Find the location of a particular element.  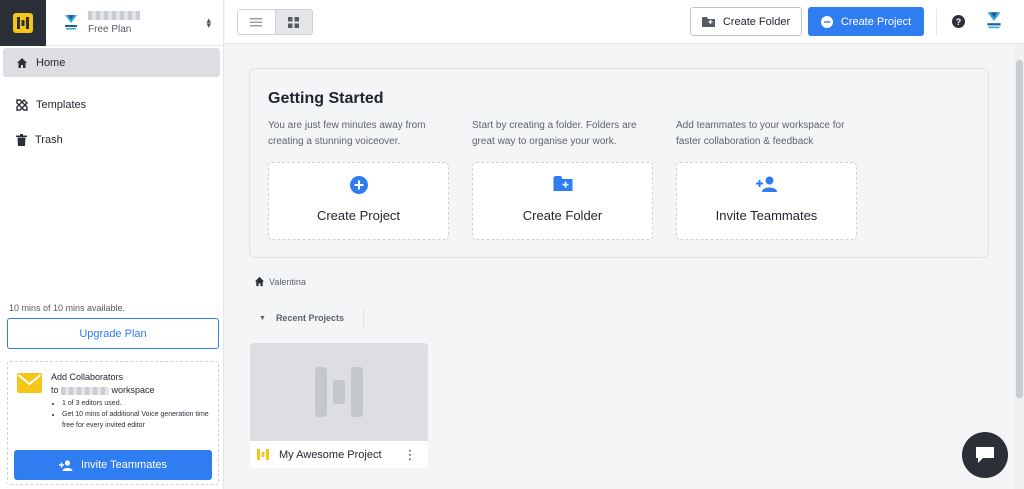

getting-started-title: Getting Started is located at coordinates (326, 98).